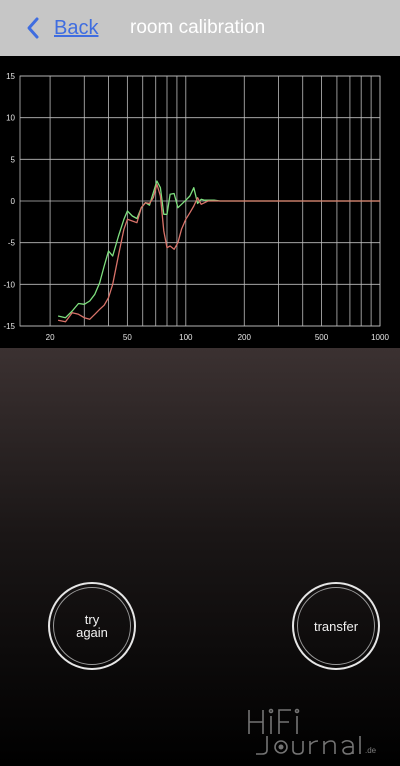  Describe the element at coordinates (9, 284) in the screenshot. I see `y-tick-label: -10` at that location.